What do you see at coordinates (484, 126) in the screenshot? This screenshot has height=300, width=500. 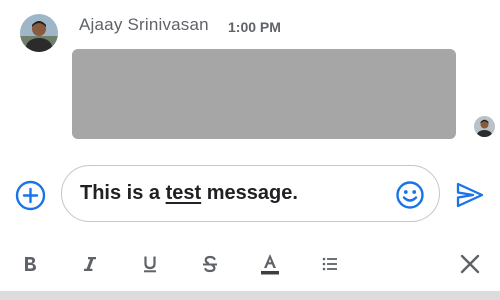 I see `read-receipt-avatar` at bounding box center [484, 126].